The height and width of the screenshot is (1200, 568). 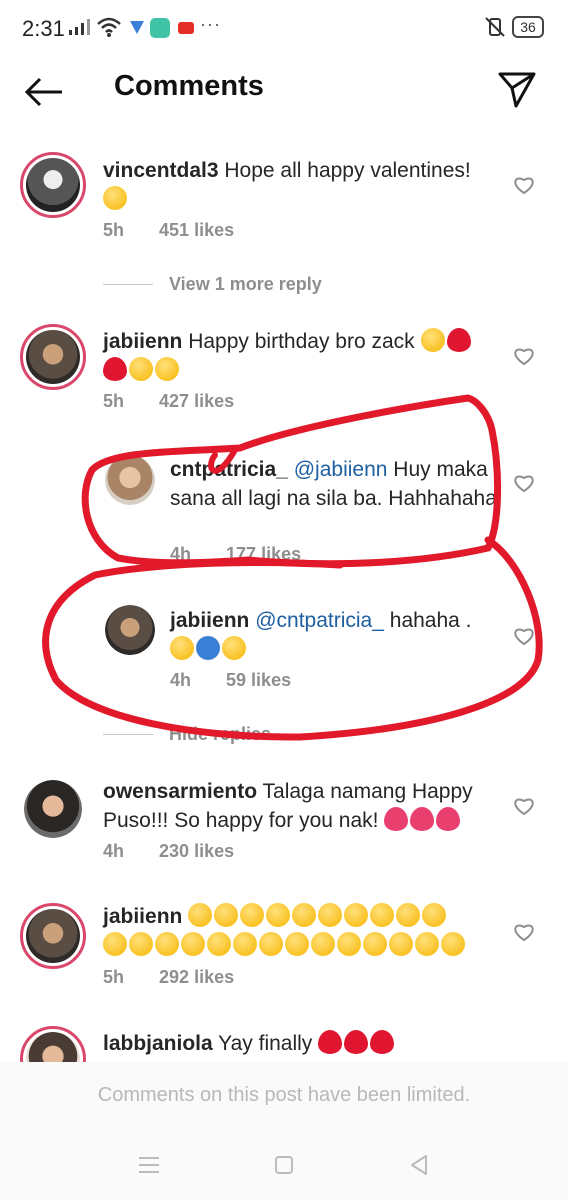 I want to click on like-count: 292 likes, so click(x=196, y=977).